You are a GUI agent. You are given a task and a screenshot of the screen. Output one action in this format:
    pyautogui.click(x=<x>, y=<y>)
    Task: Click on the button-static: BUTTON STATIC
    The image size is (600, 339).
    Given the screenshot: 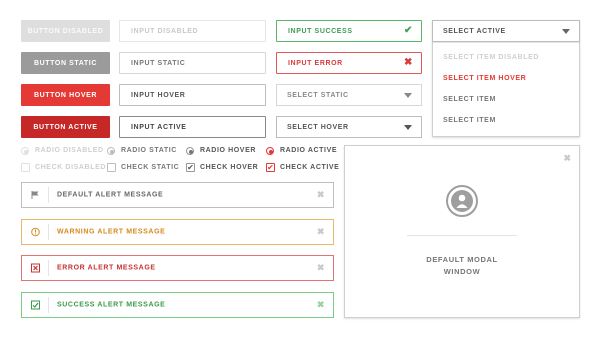 What is the action you would take?
    pyautogui.click(x=65, y=63)
    